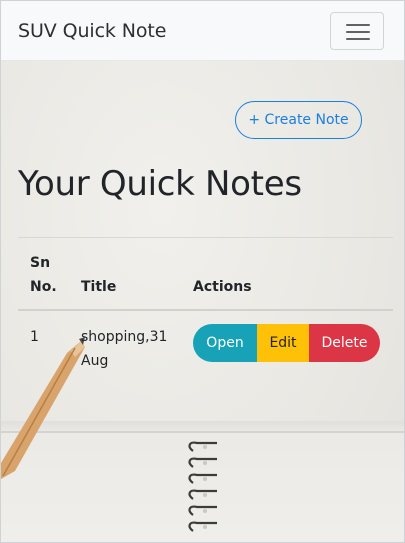 The image size is (405, 543). I want to click on column-header-sn-line1: Sn, so click(40, 263).